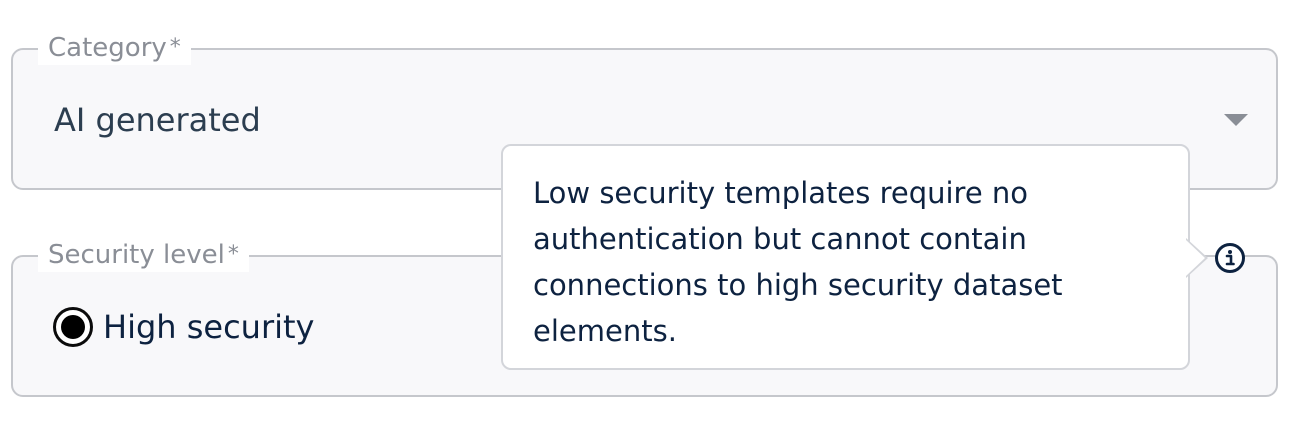  I want to click on radio-option-high-security: High security, so click(183, 327).